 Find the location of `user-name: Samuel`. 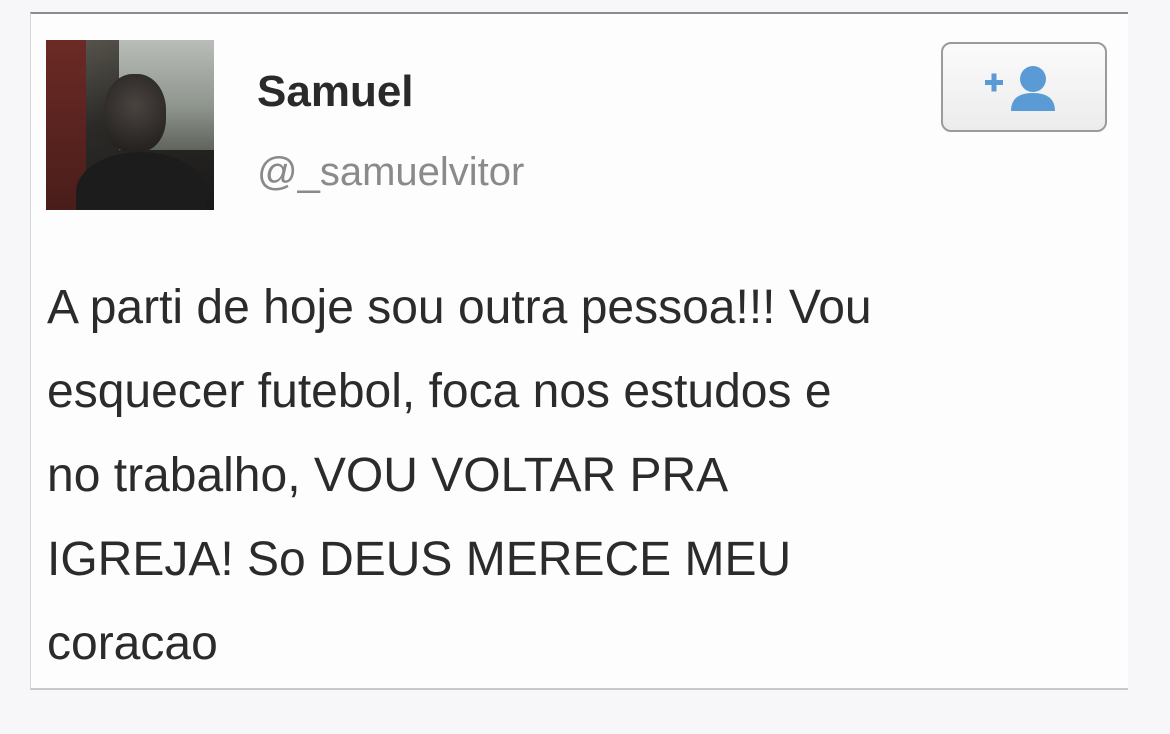

user-name: Samuel is located at coordinates (335, 92).